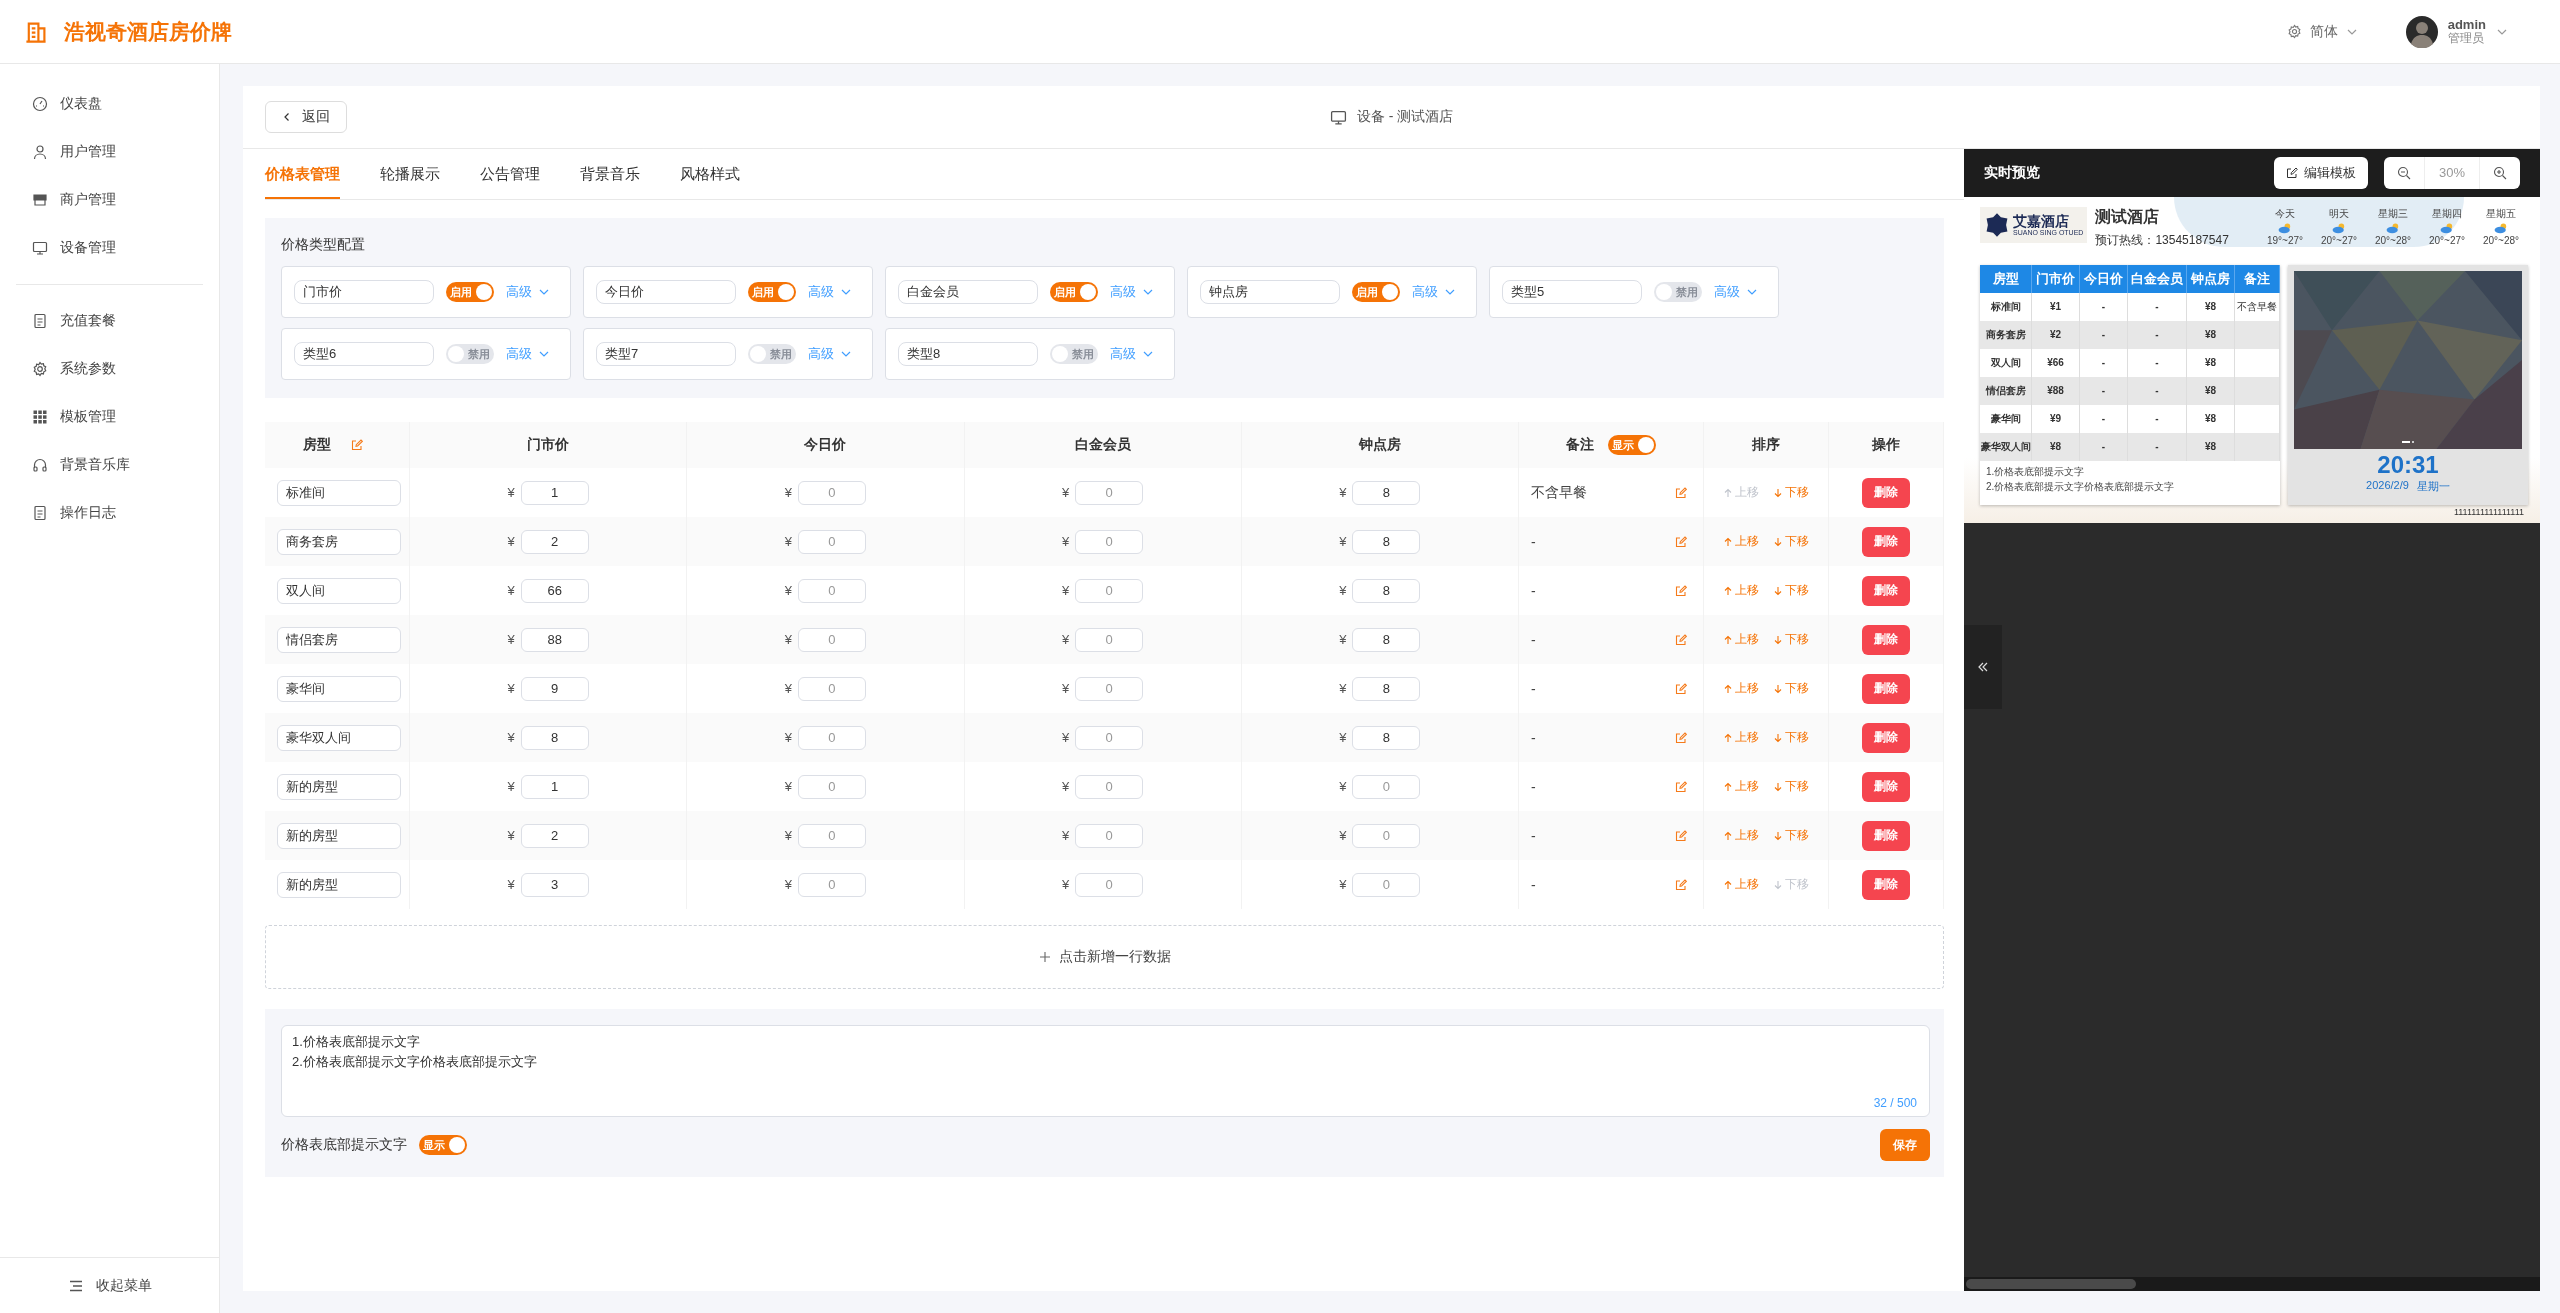  What do you see at coordinates (2421, 31) in the screenshot?
I see `avatar` at bounding box center [2421, 31].